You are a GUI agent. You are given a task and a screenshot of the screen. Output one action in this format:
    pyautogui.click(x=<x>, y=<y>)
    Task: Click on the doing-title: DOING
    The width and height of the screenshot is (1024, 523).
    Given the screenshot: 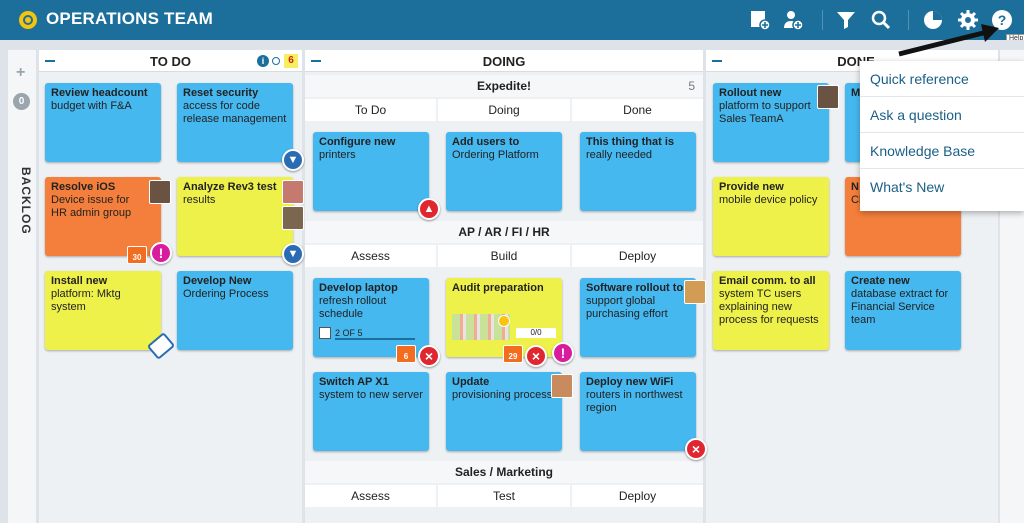 What is the action you would take?
    pyautogui.click(x=504, y=61)
    